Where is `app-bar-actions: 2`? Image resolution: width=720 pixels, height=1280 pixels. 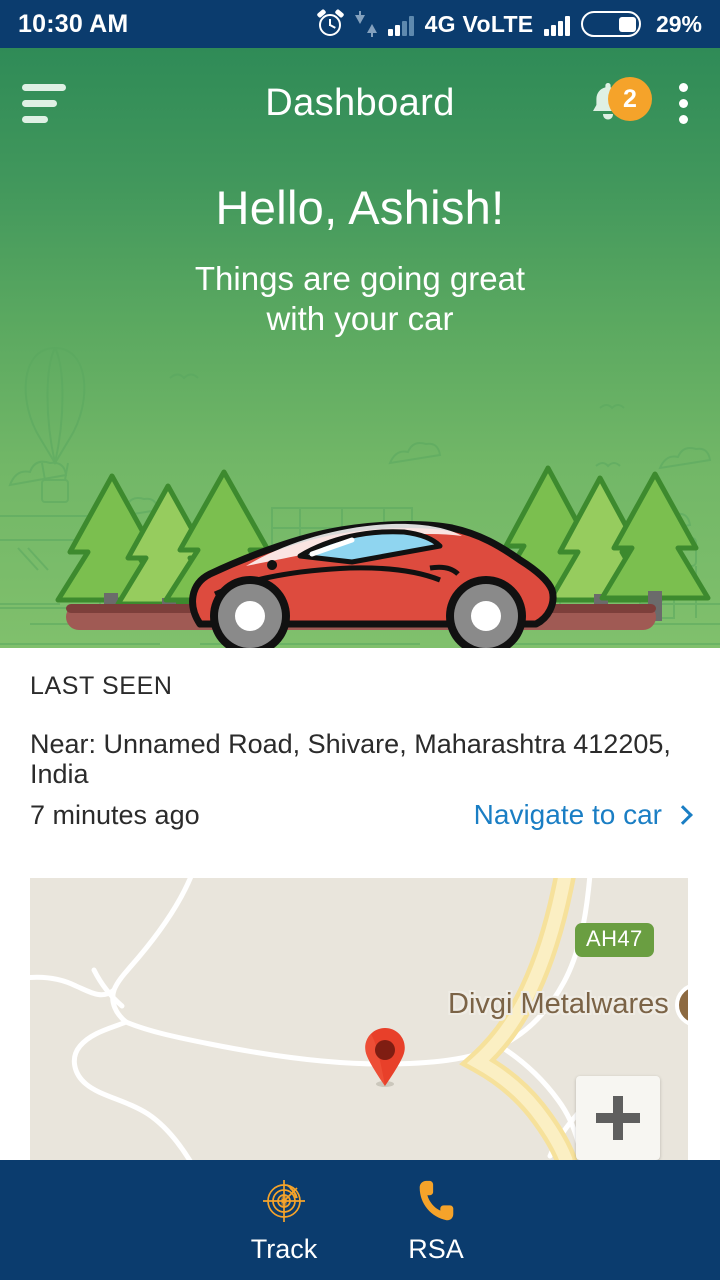 app-bar-actions: 2 is located at coordinates (642, 103).